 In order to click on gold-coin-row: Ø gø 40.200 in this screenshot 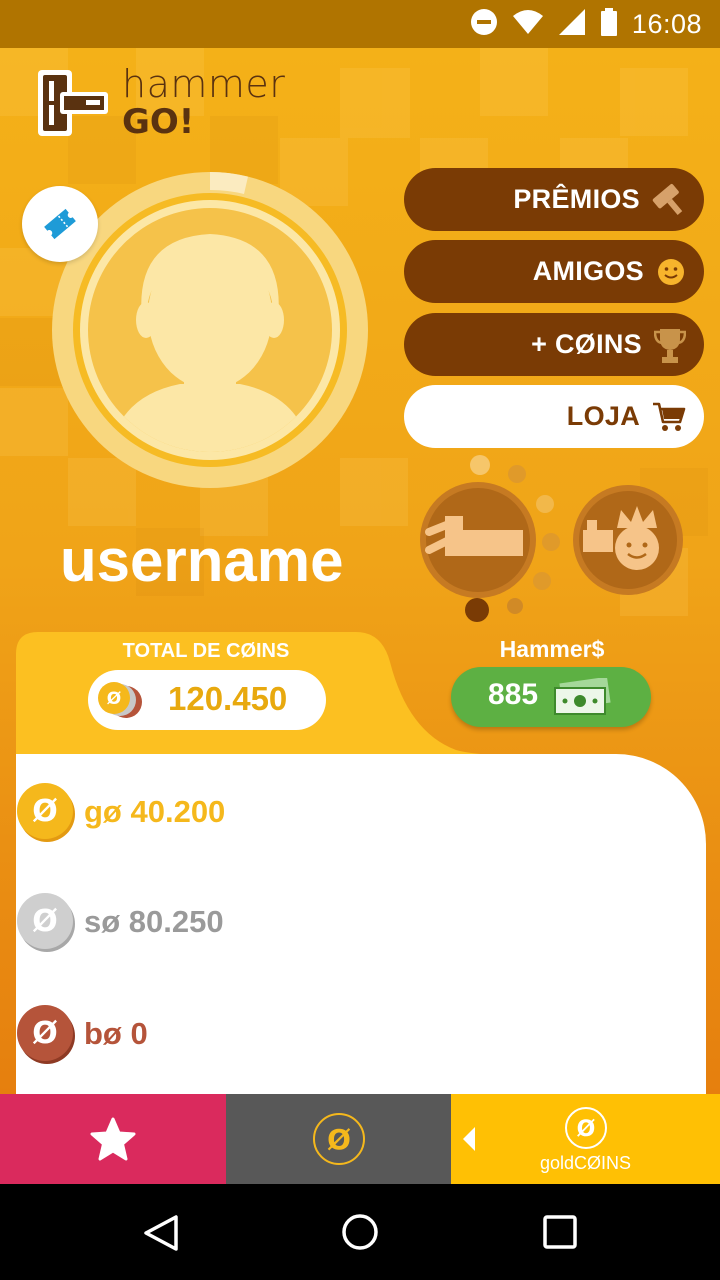, I will do `click(120, 812)`.